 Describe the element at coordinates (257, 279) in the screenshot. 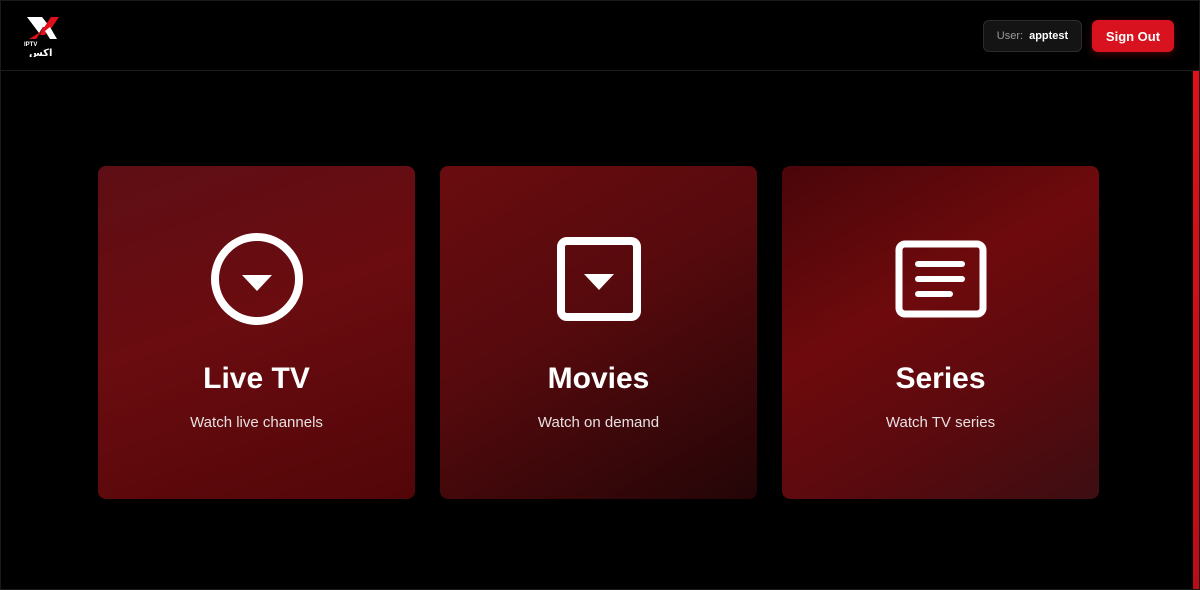

I see `circle-down-arrow-icon` at that location.